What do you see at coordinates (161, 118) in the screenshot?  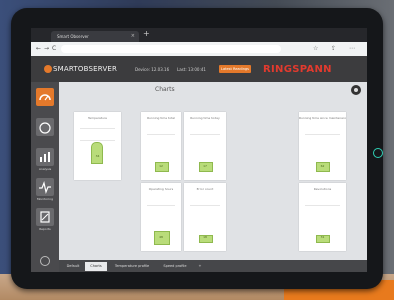 I see `chart-title: Running time total` at bounding box center [161, 118].